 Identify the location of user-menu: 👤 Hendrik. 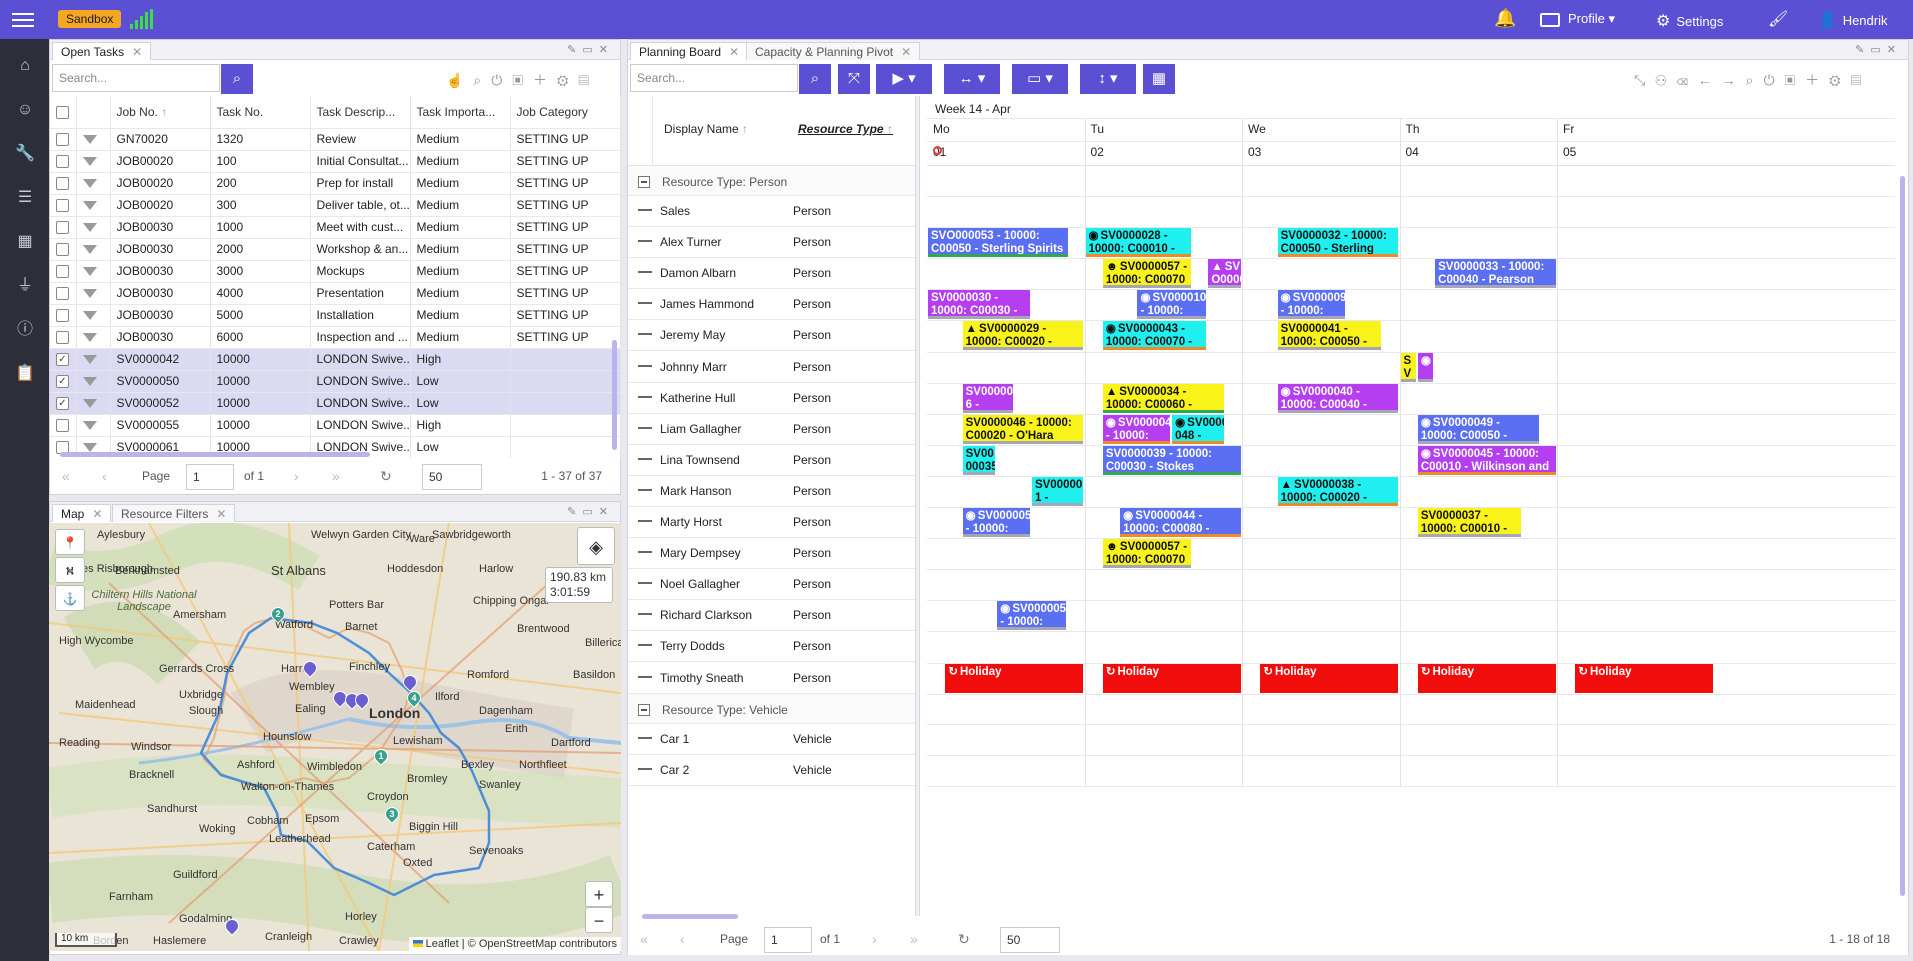
(1852, 20).